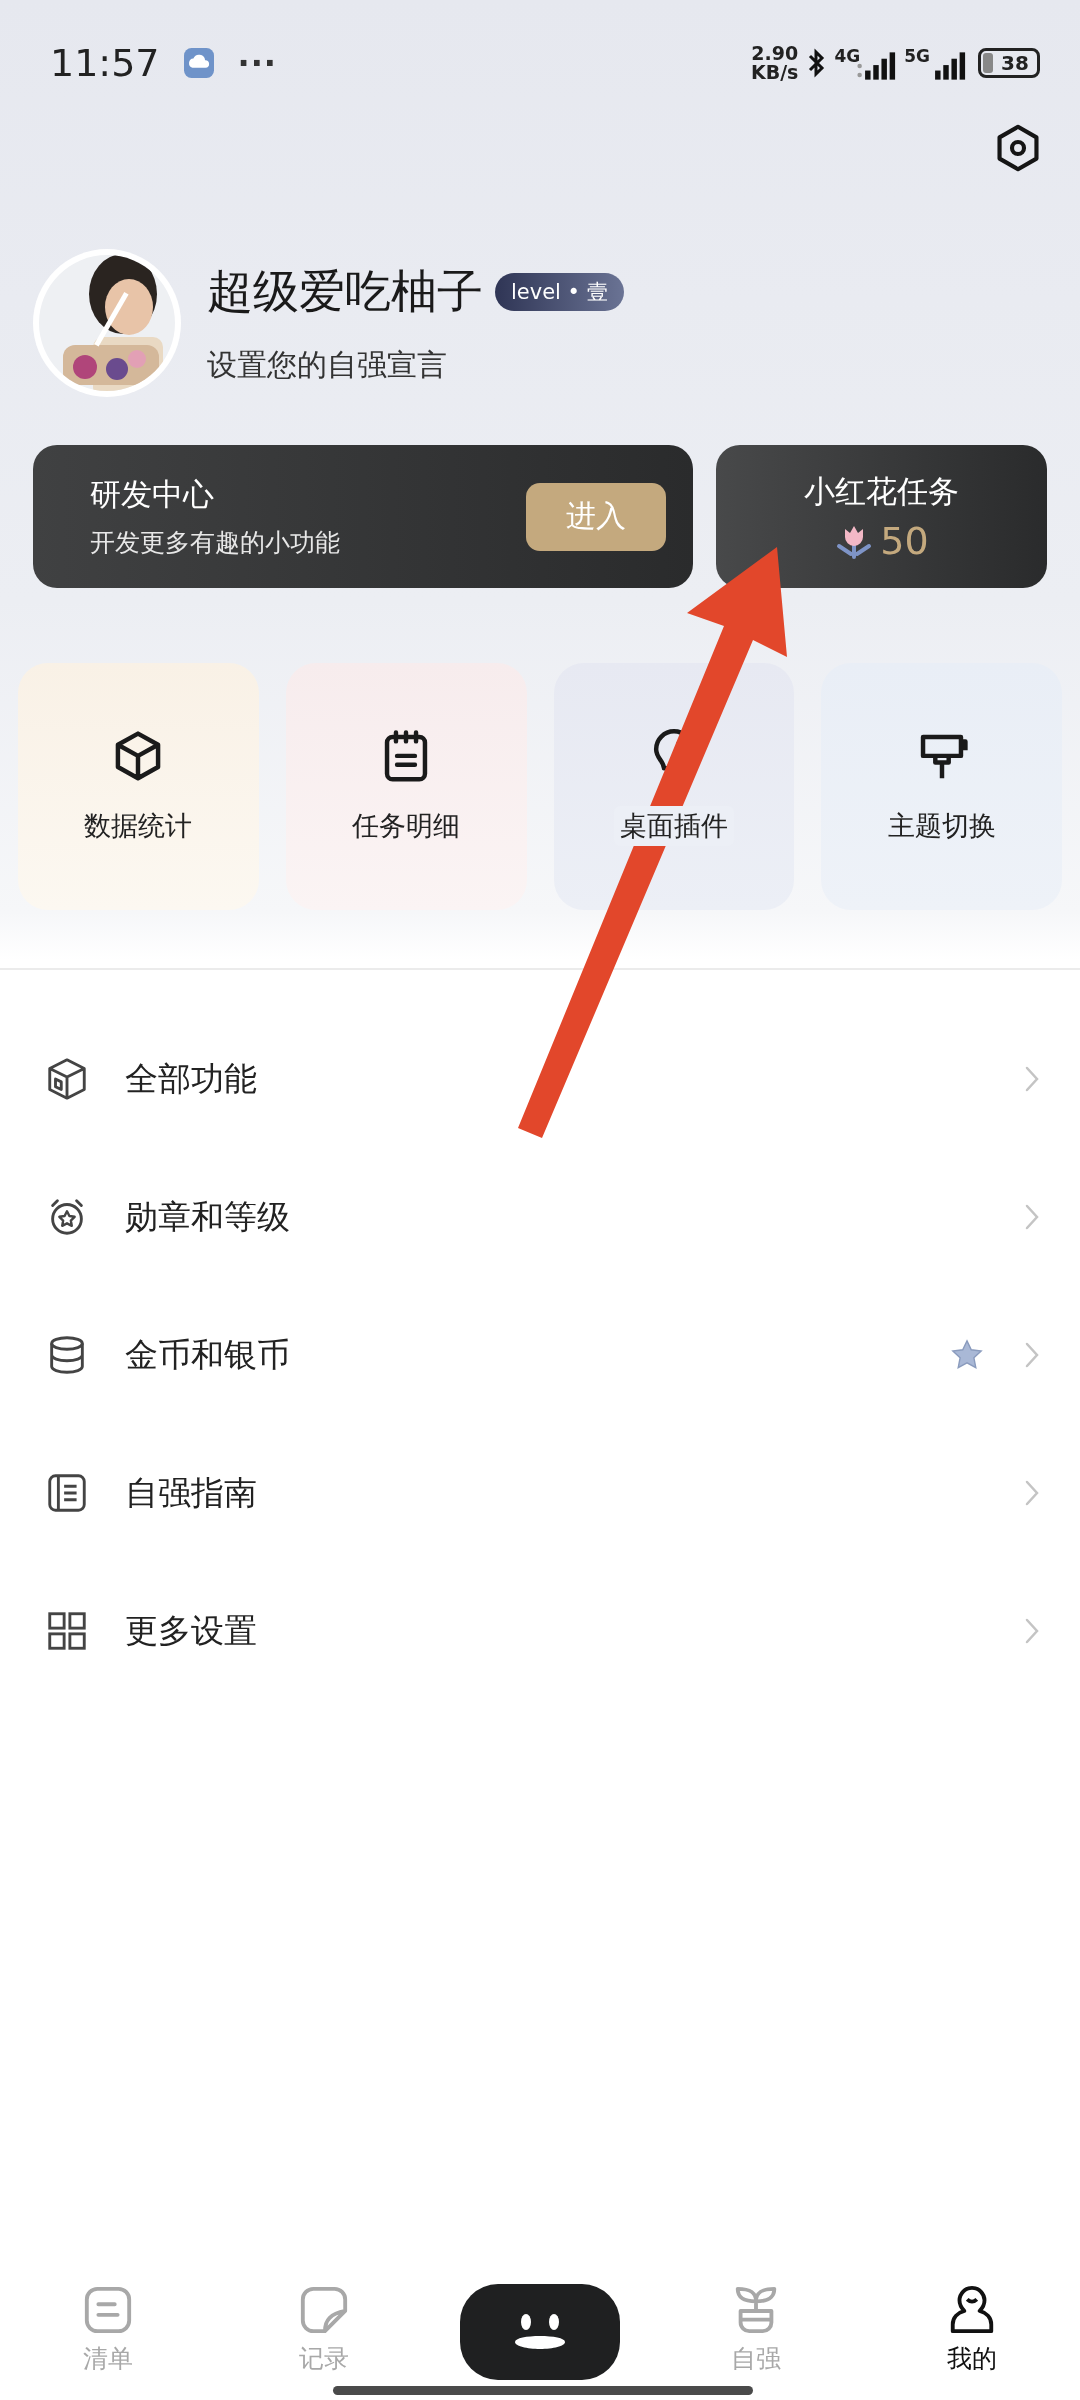 The height and width of the screenshot is (2400, 1080). I want to click on list-icon, so click(108, 2310).